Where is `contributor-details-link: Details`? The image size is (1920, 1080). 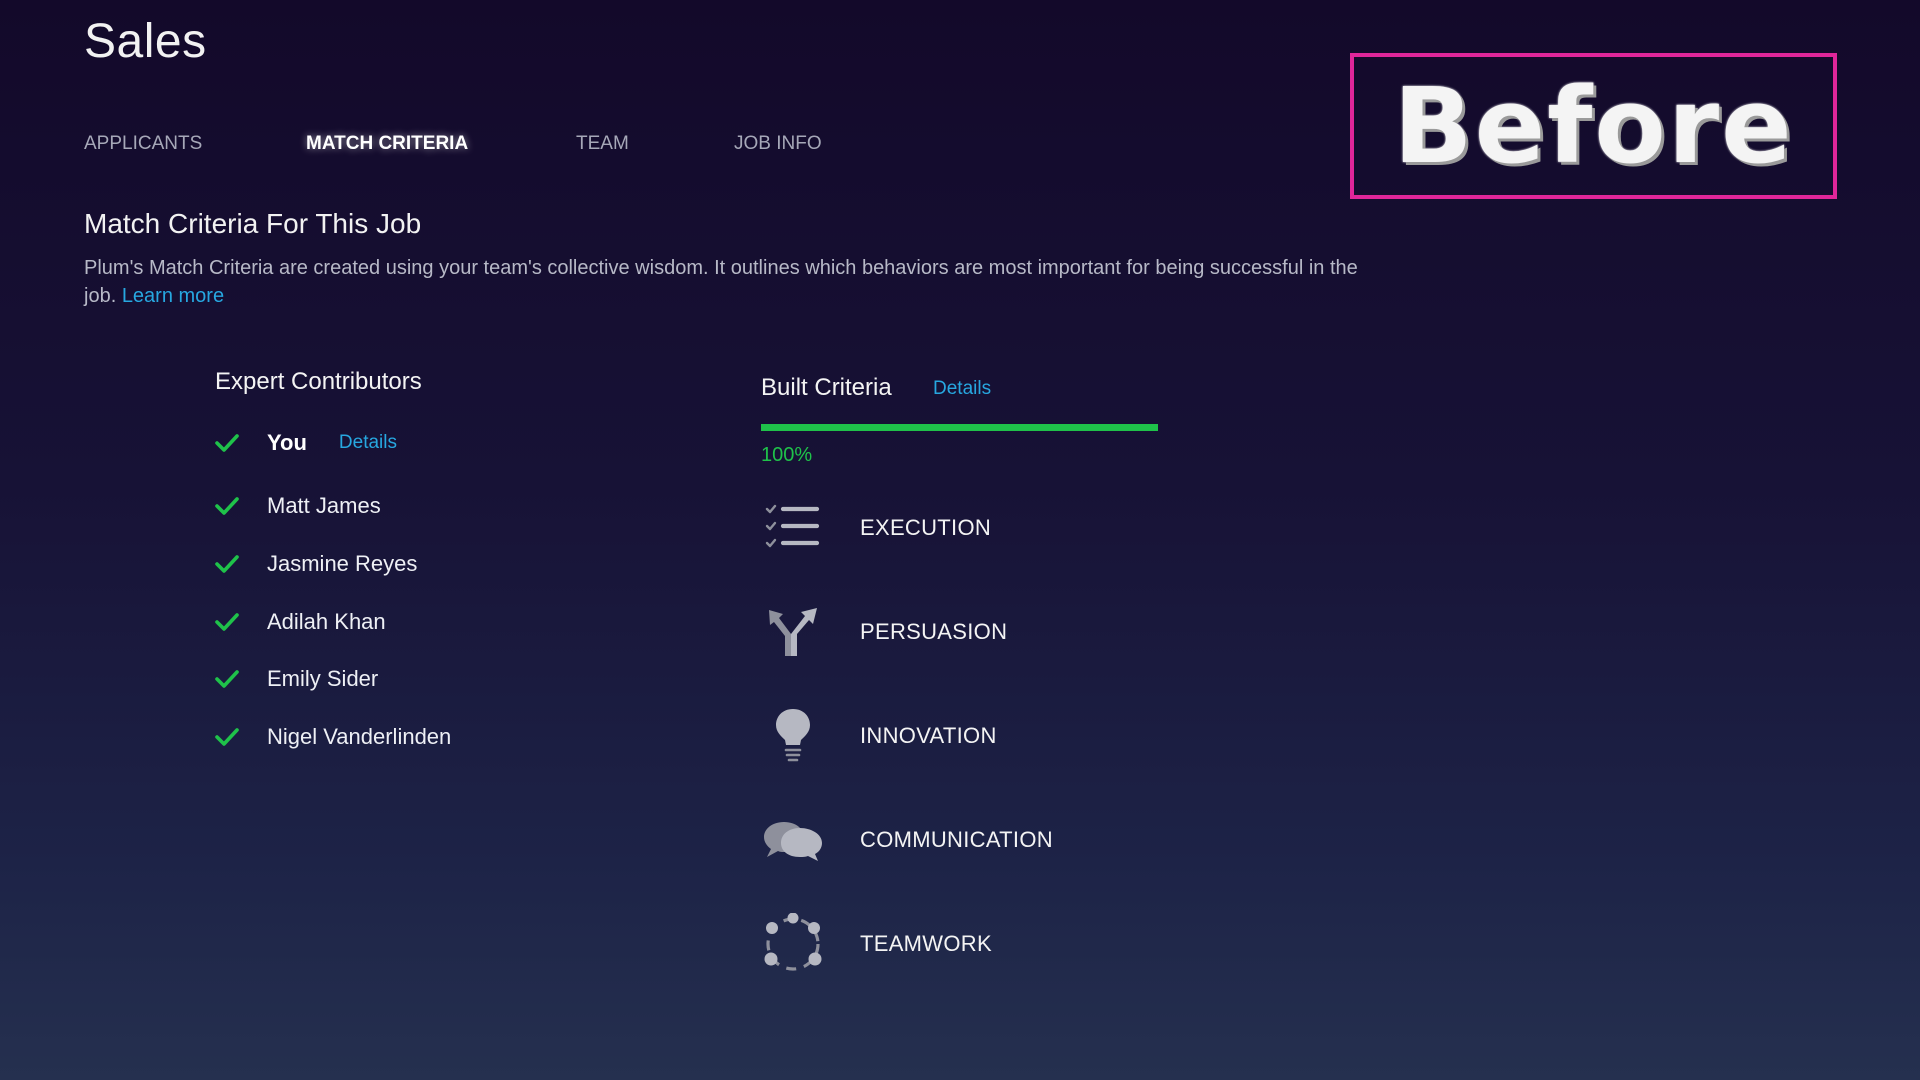
contributor-details-link: Details is located at coordinates (368, 443).